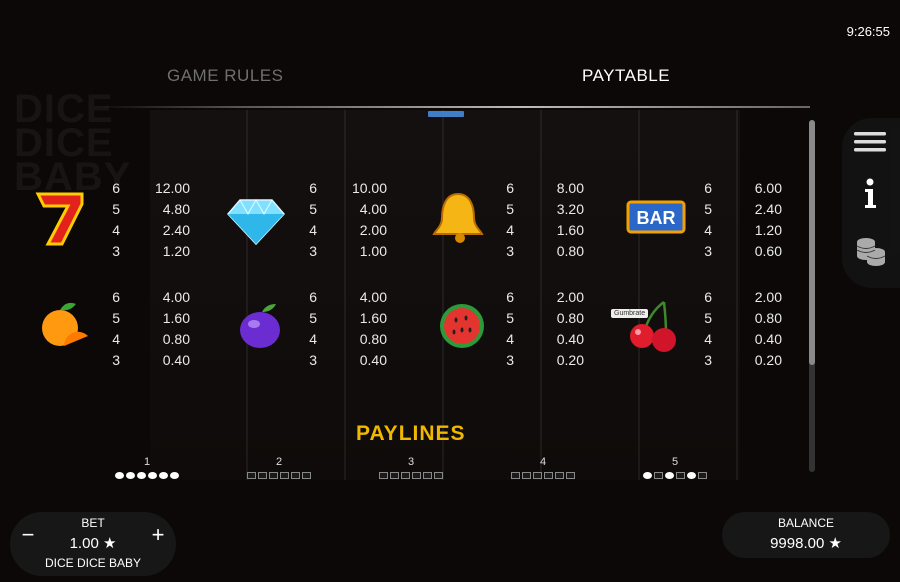  What do you see at coordinates (93, 523) in the screenshot?
I see `bet-label: BET` at bounding box center [93, 523].